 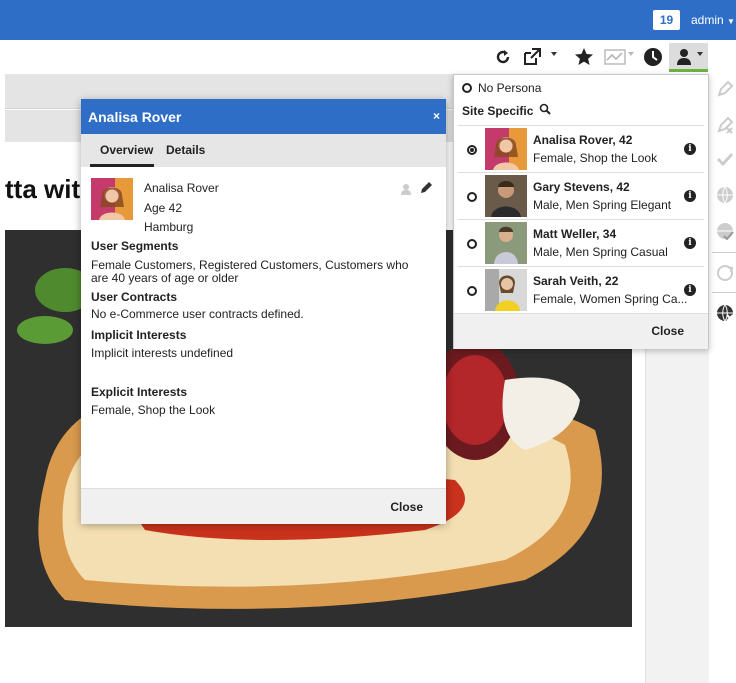 I want to click on persona-name: Sarah Veith, 22, so click(x=576, y=281).